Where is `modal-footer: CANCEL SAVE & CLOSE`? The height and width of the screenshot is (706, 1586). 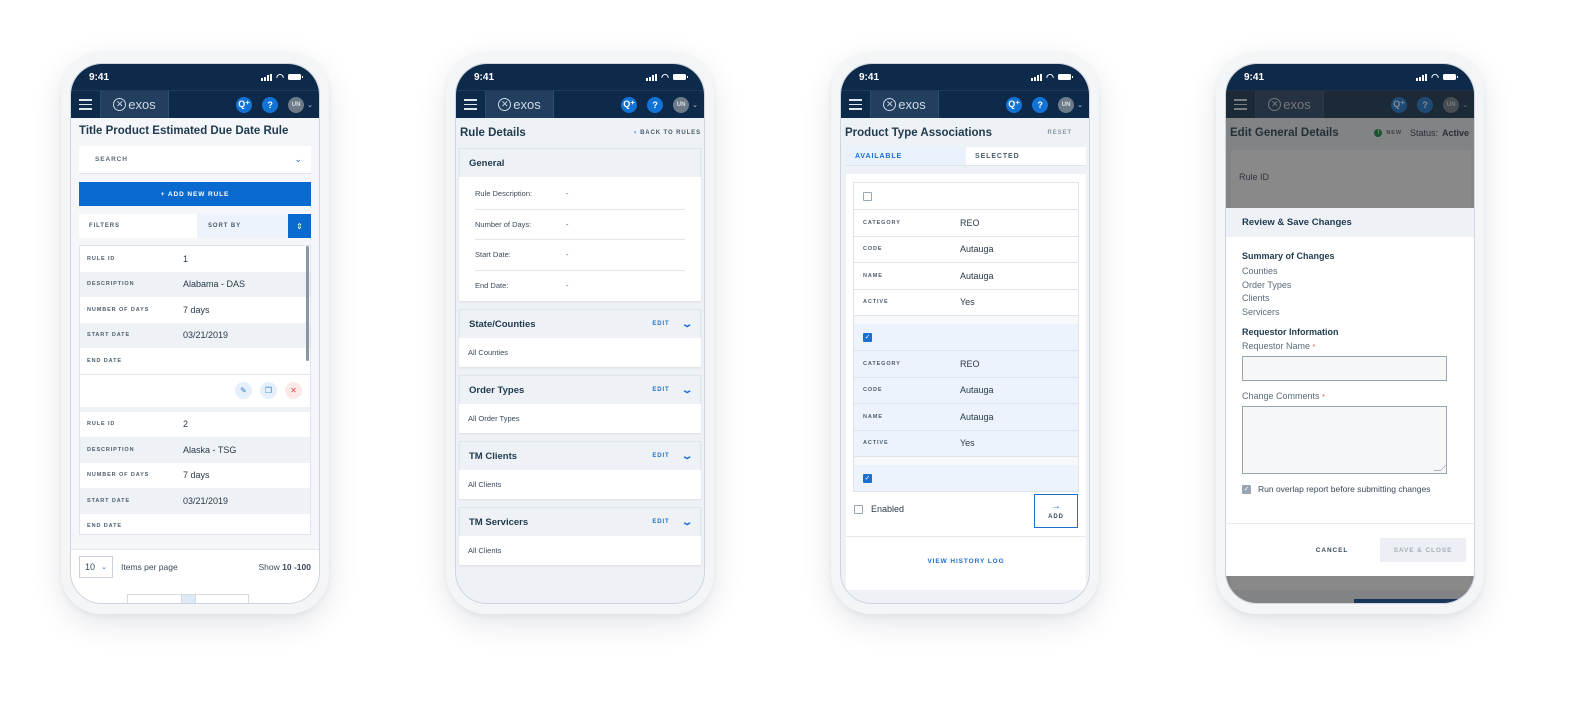 modal-footer: CANCEL SAVE & CLOSE is located at coordinates (1350, 549).